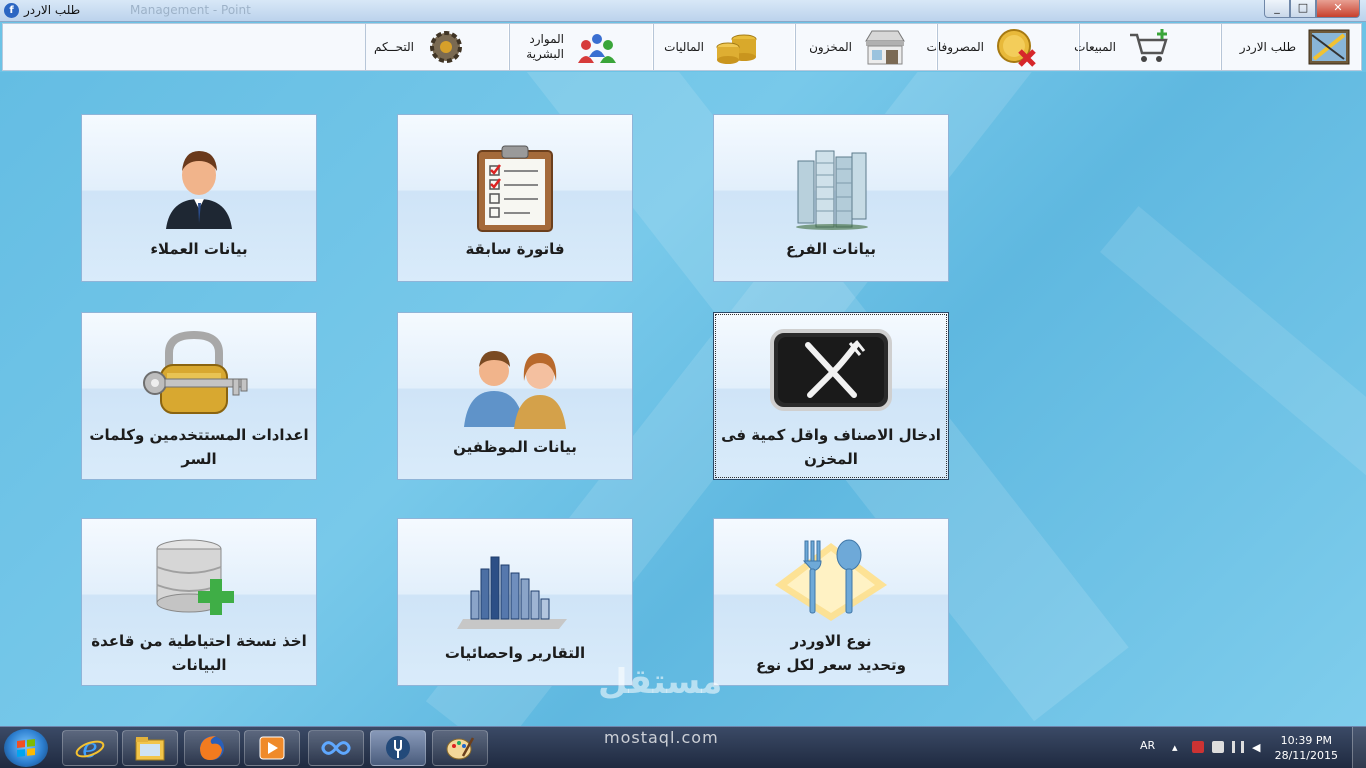 This screenshot has width=1366, height=768. Describe the element at coordinates (831, 249) in the screenshot. I see `tile-label: بيانات الفرع` at that location.